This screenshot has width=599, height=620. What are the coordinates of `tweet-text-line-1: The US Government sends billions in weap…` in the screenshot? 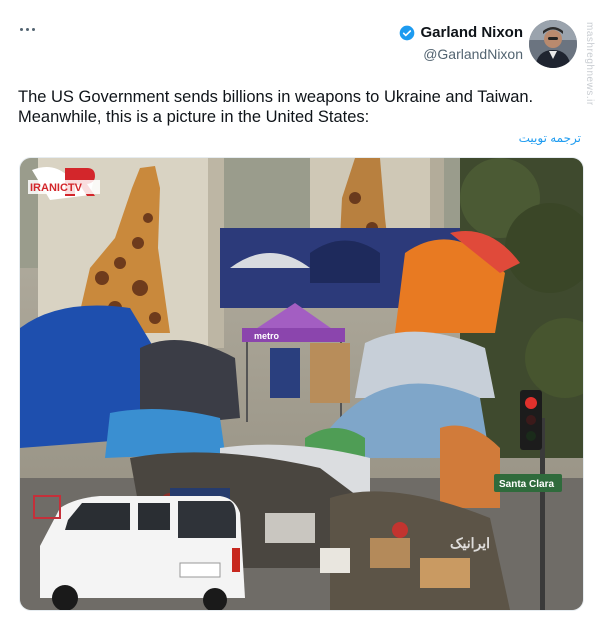 It's located at (276, 97).